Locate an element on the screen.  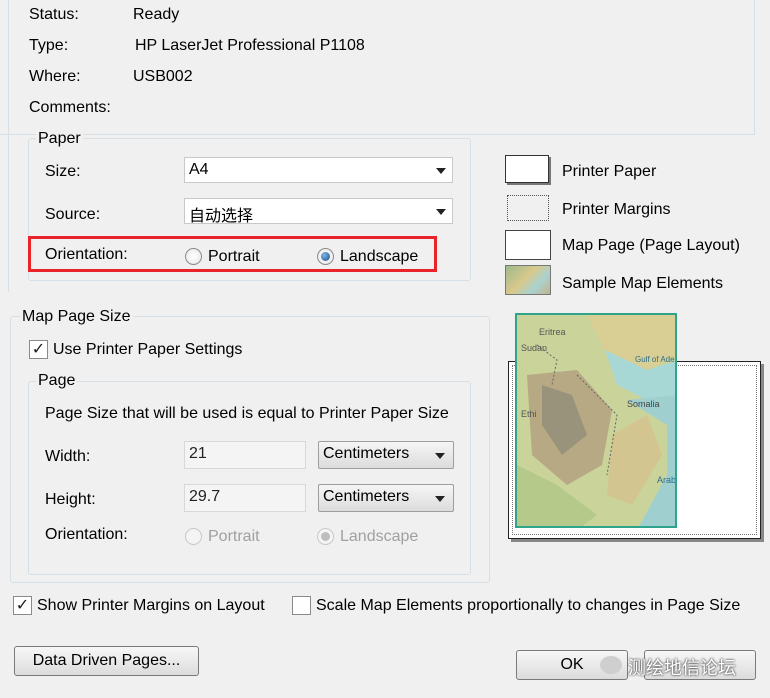
page-landscape-label: Landscape is located at coordinates (379, 537).